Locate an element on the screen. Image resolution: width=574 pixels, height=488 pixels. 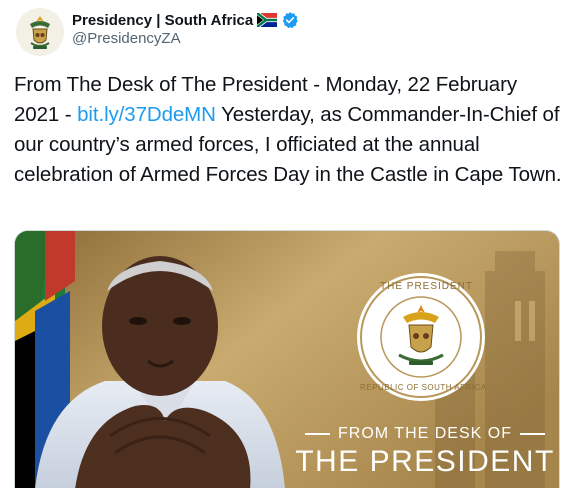
coat-of-arms-avatar is located at coordinates (40, 32).